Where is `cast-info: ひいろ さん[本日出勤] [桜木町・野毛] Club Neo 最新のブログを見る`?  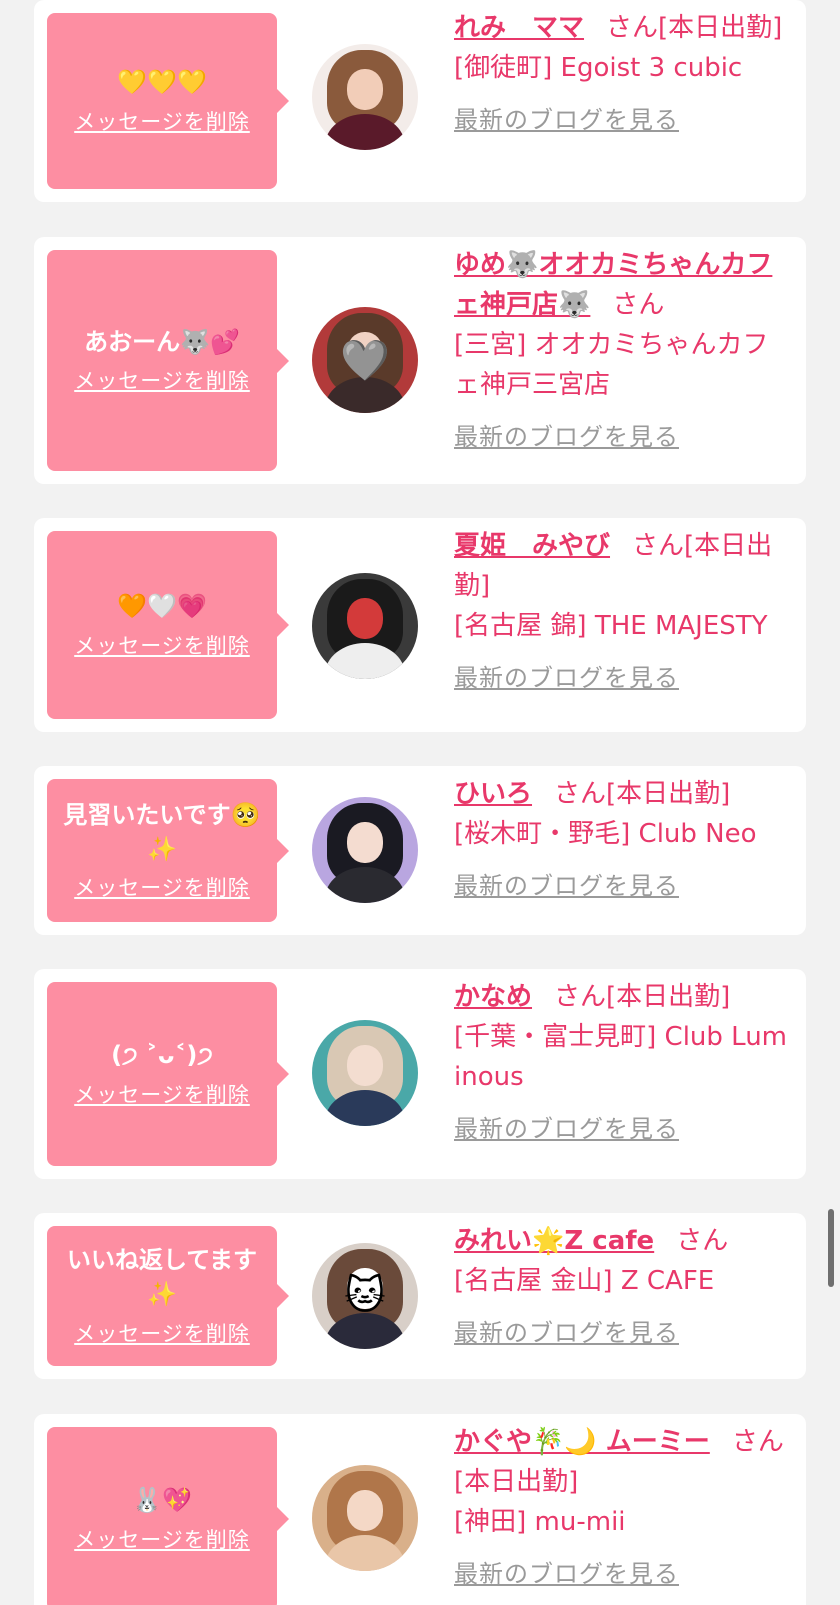
cast-info: ひいろ さん[本日出勤] [桜木町・野毛] Club Neo 最新のブログを見る is located at coordinates (623, 837).